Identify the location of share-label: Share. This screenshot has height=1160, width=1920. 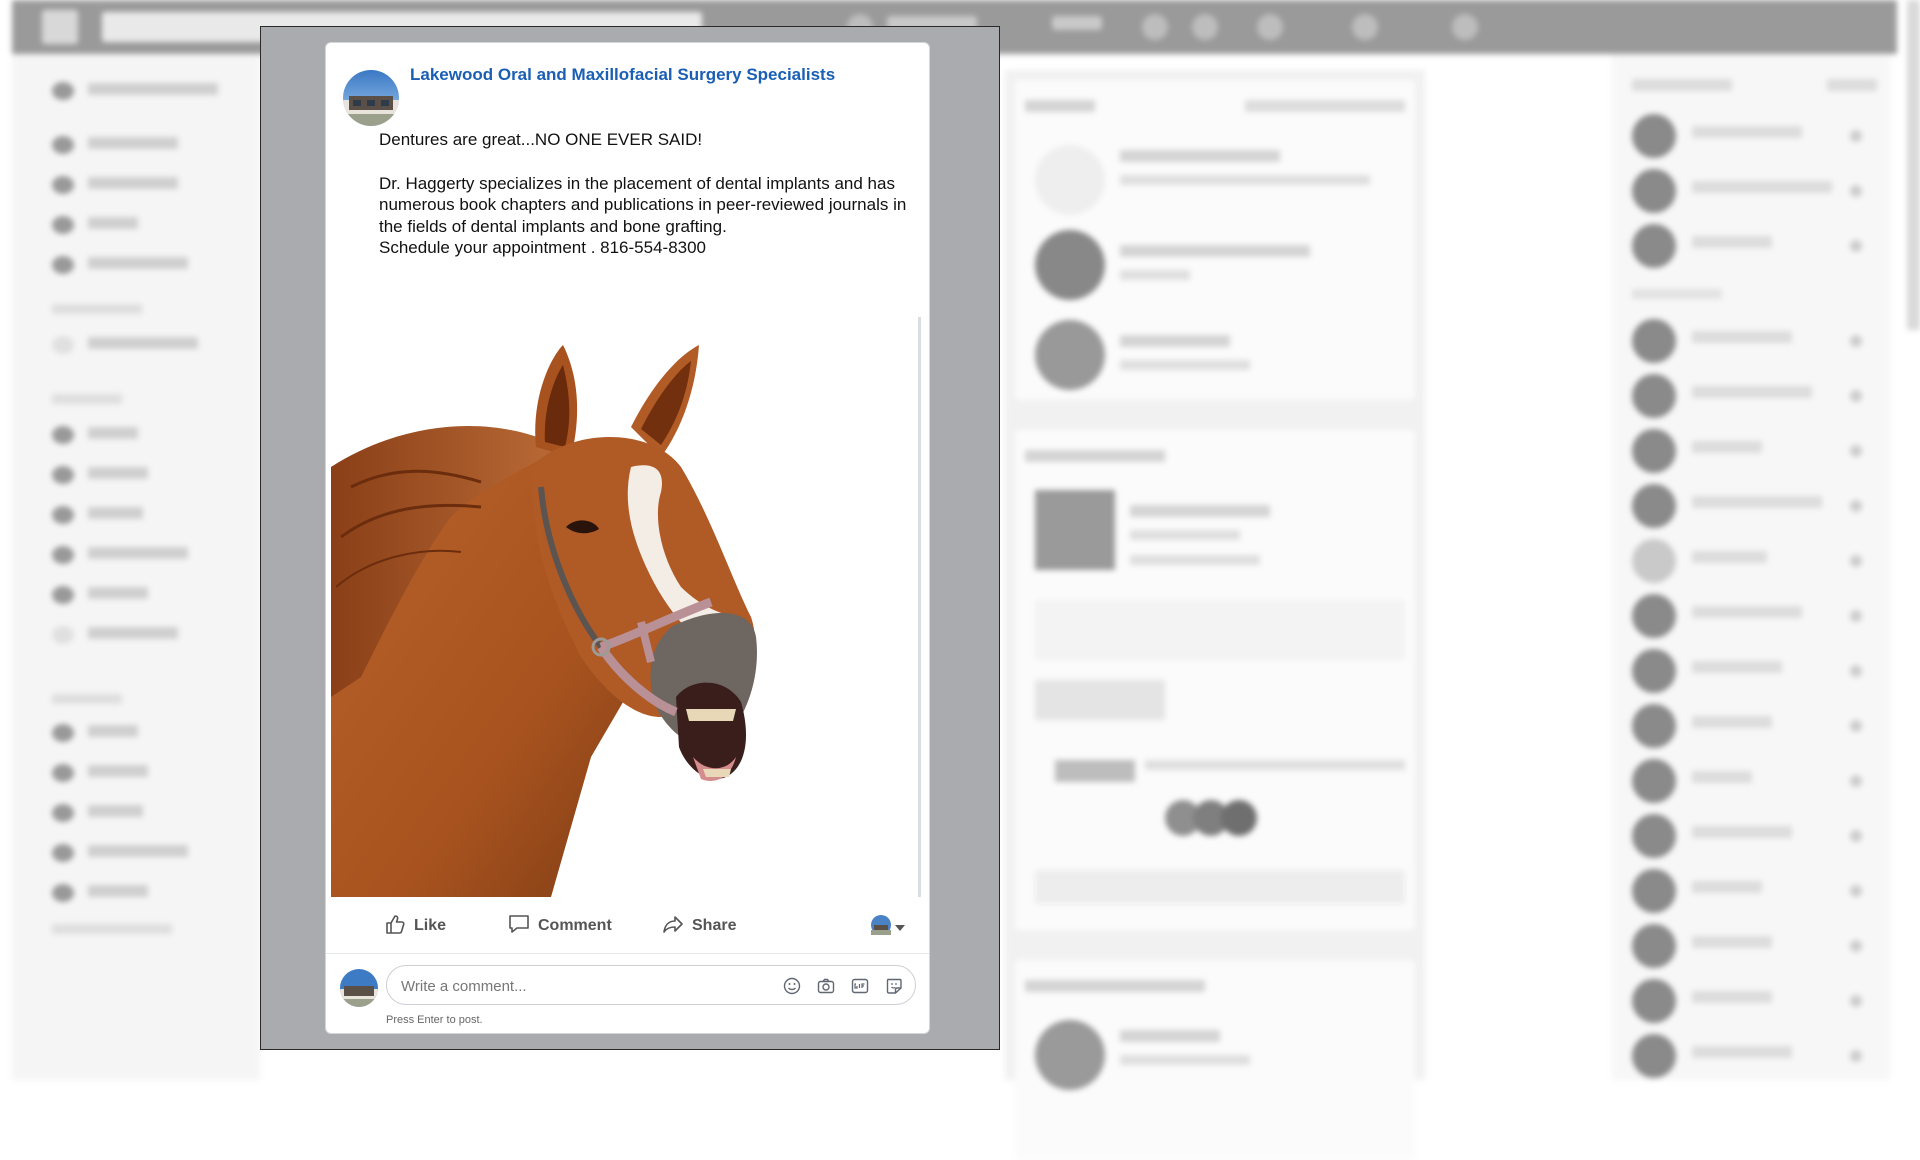
(714, 925).